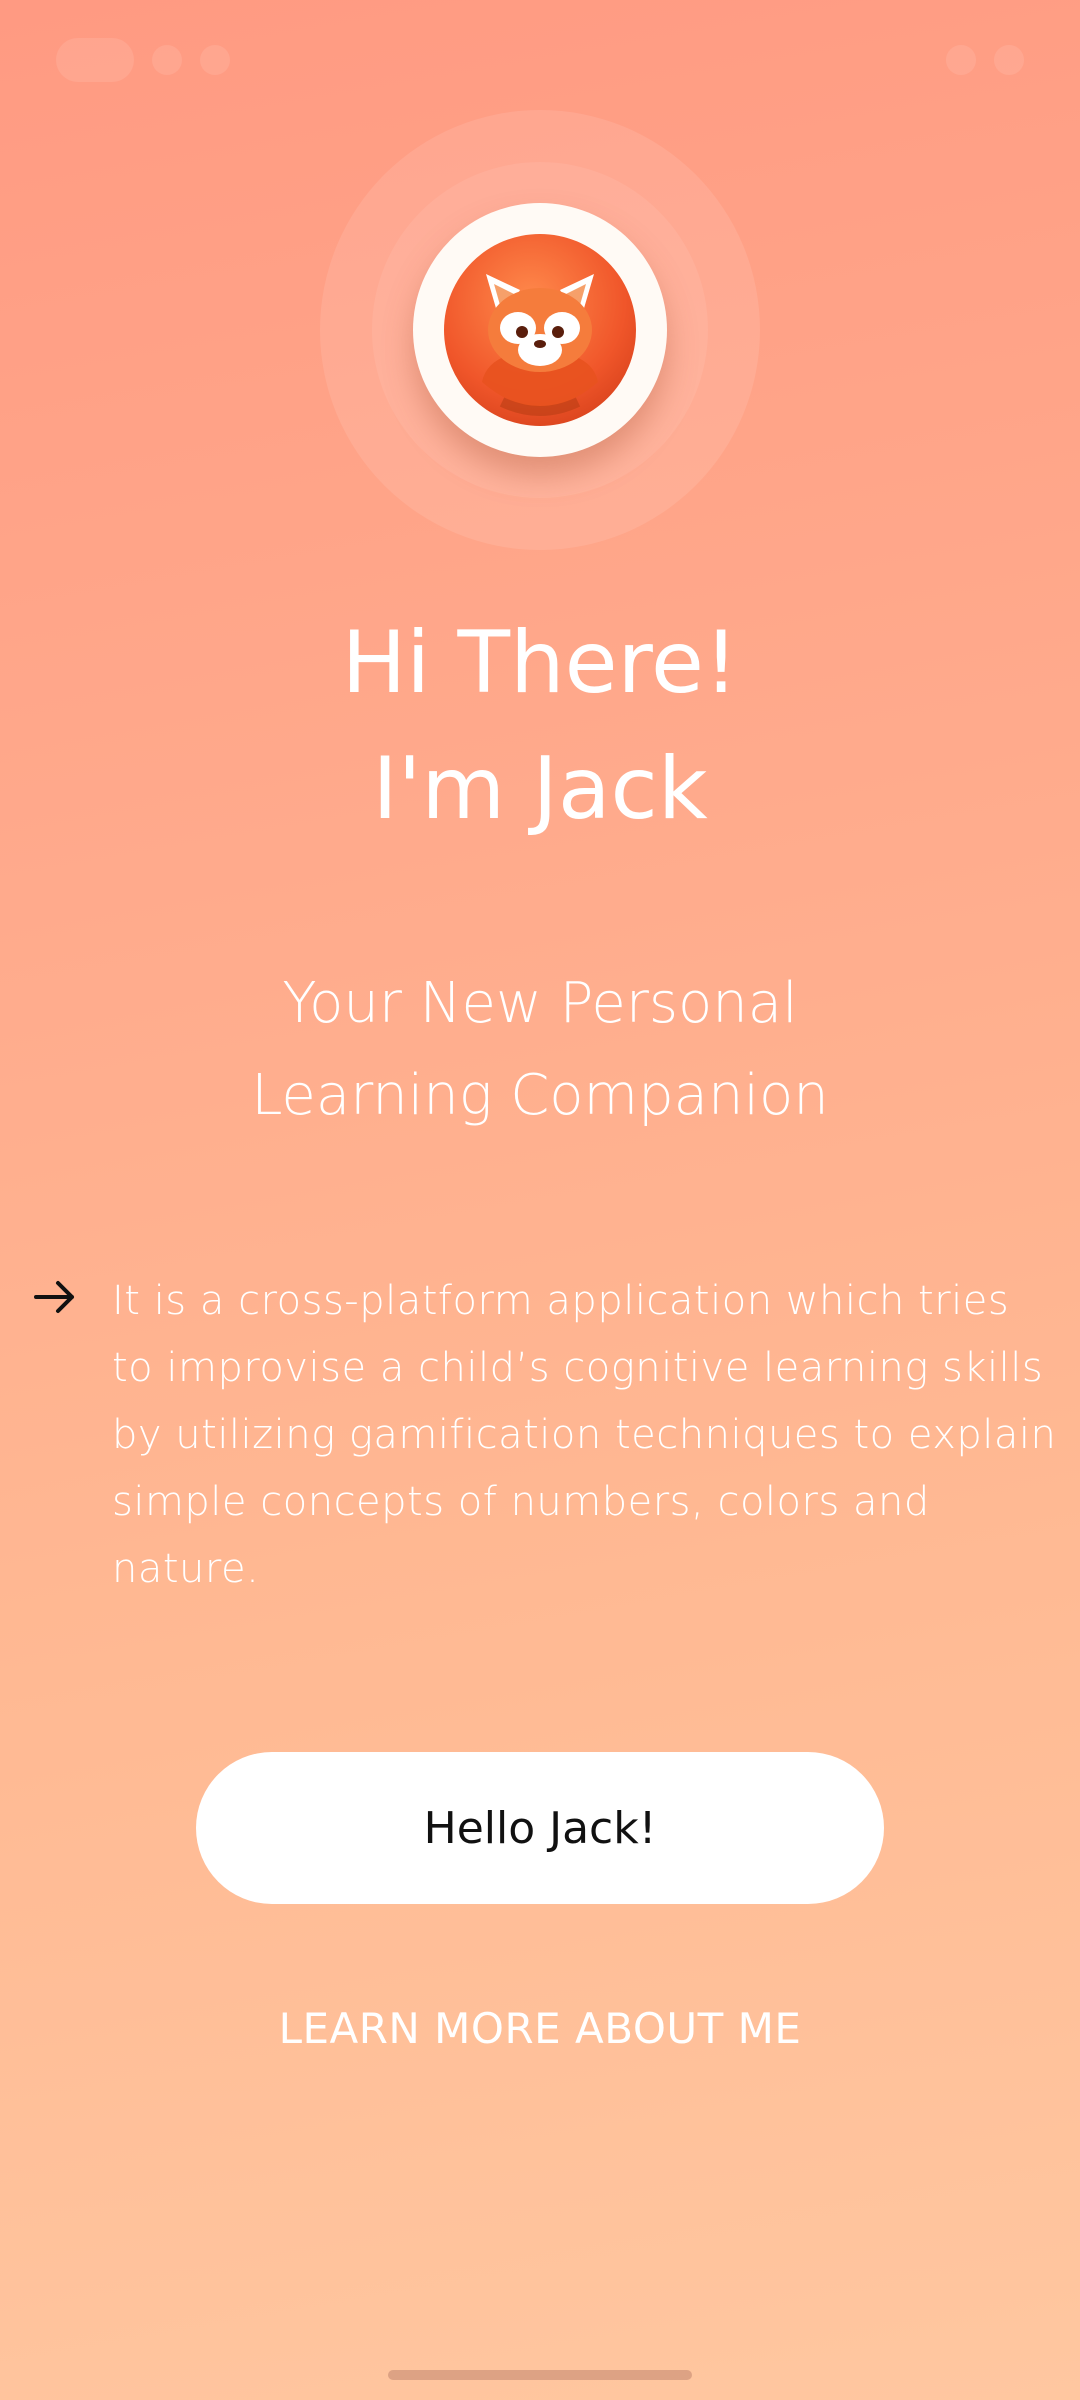 The height and width of the screenshot is (2400, 1080). I want to click on hello-jack-button: Hello Jack!, so click(540, 1828).